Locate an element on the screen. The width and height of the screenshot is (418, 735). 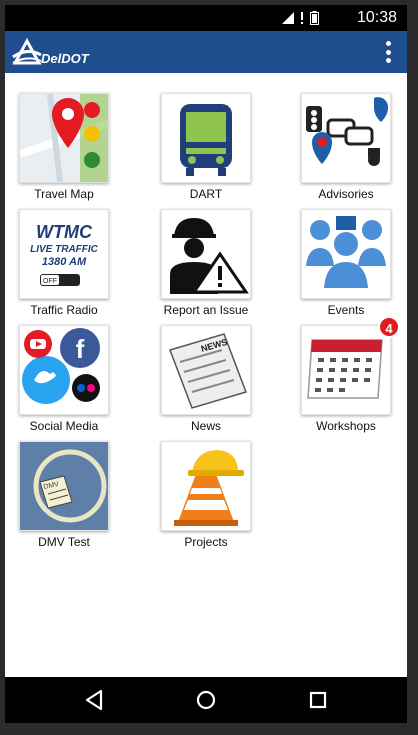
tile-label: News is located at coordinates (205, 426).